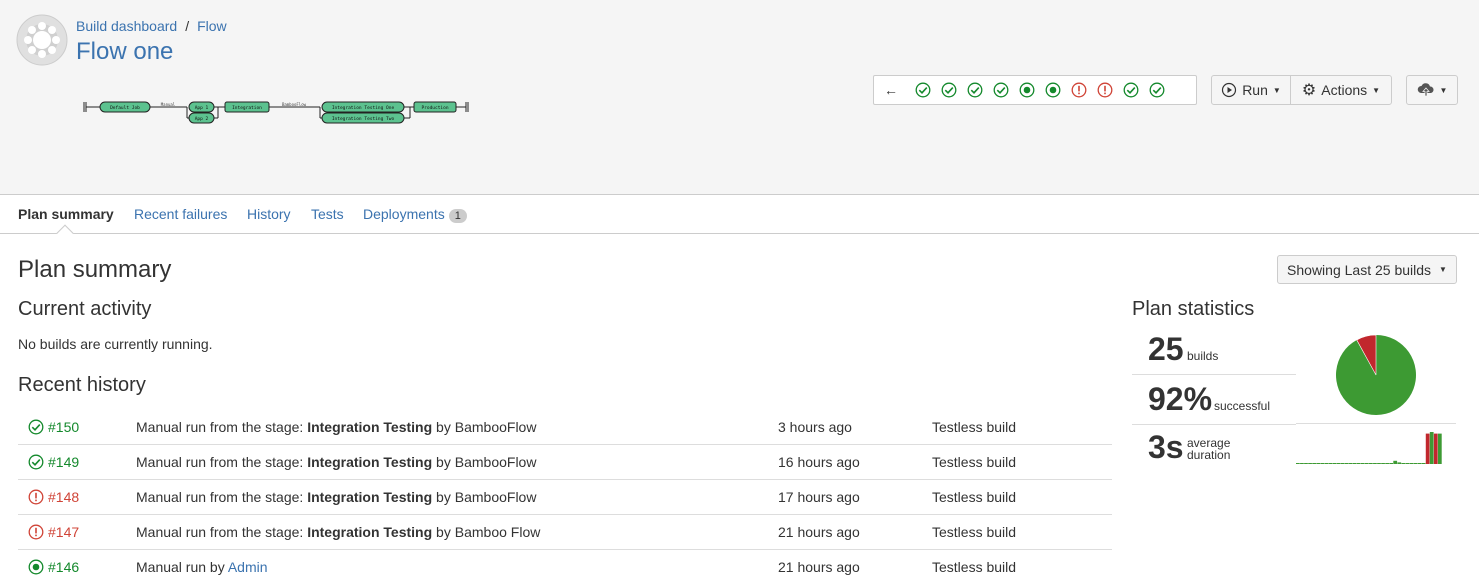  I want to click on previous-builds-arrow-icon: ←, so click(892, 90).